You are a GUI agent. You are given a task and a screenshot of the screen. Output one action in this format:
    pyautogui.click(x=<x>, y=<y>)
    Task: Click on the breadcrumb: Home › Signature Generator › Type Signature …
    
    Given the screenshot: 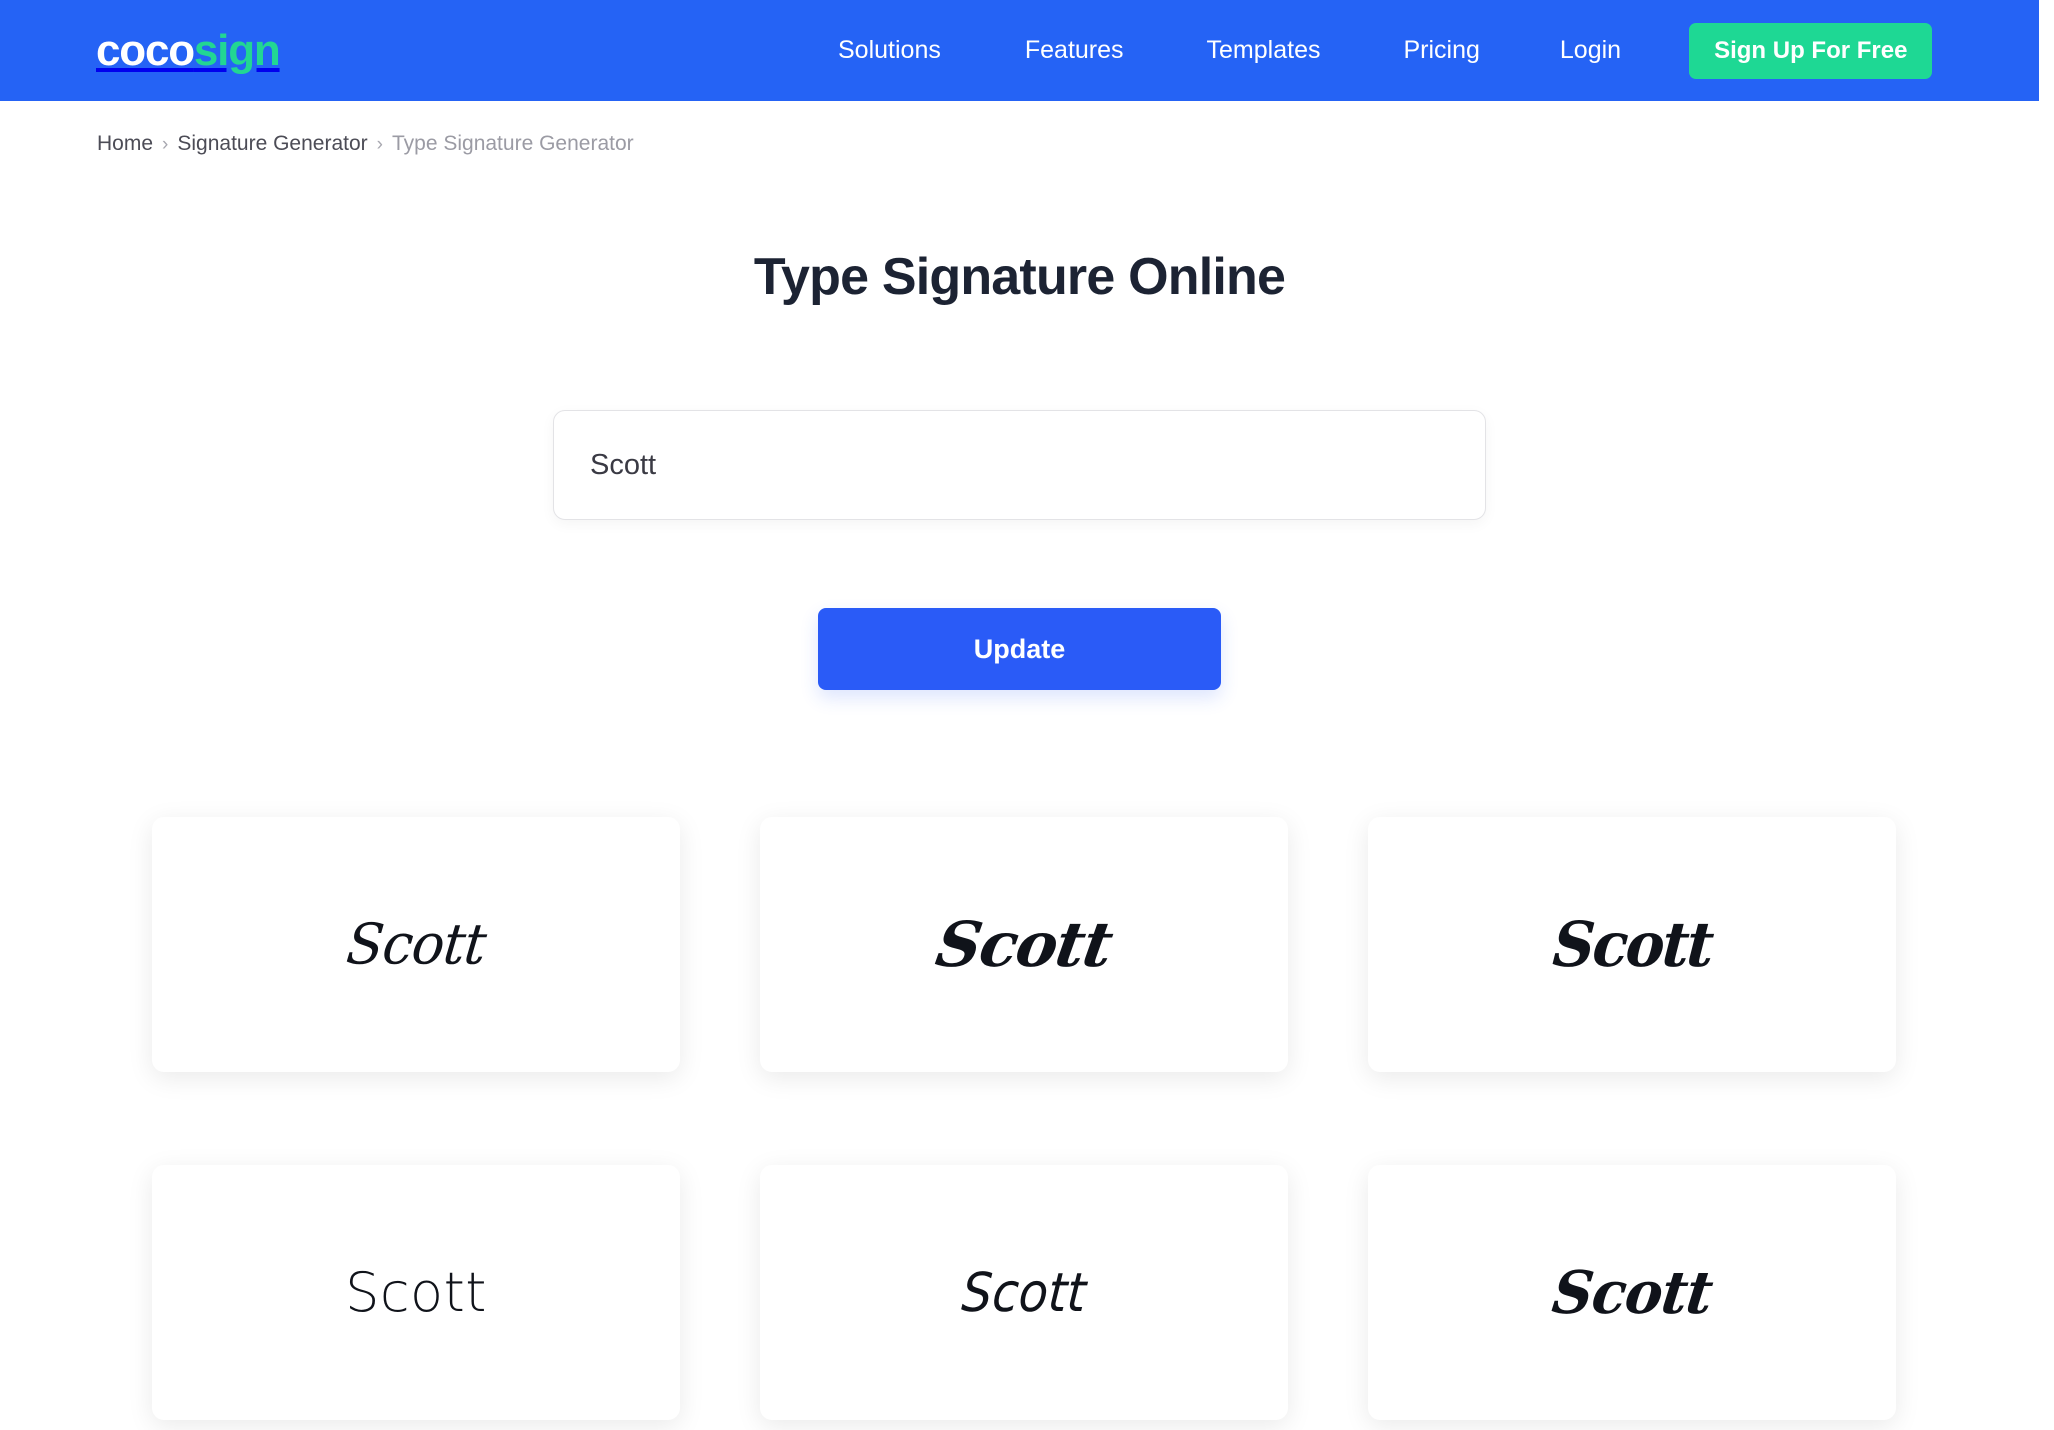 What is the action you would take?
    pyautogui.click(x=365, y=143)
    